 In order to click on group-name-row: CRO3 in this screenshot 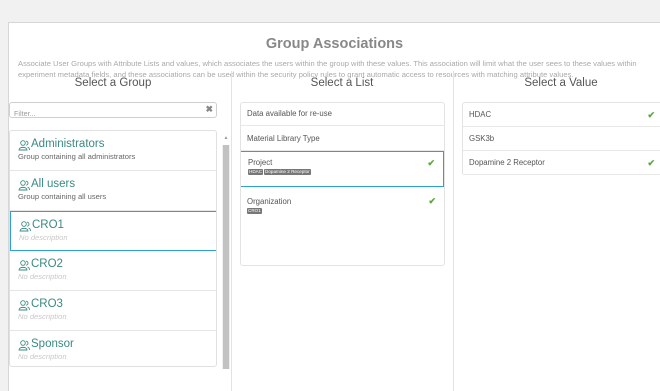, I will do `click(117, 304)`.